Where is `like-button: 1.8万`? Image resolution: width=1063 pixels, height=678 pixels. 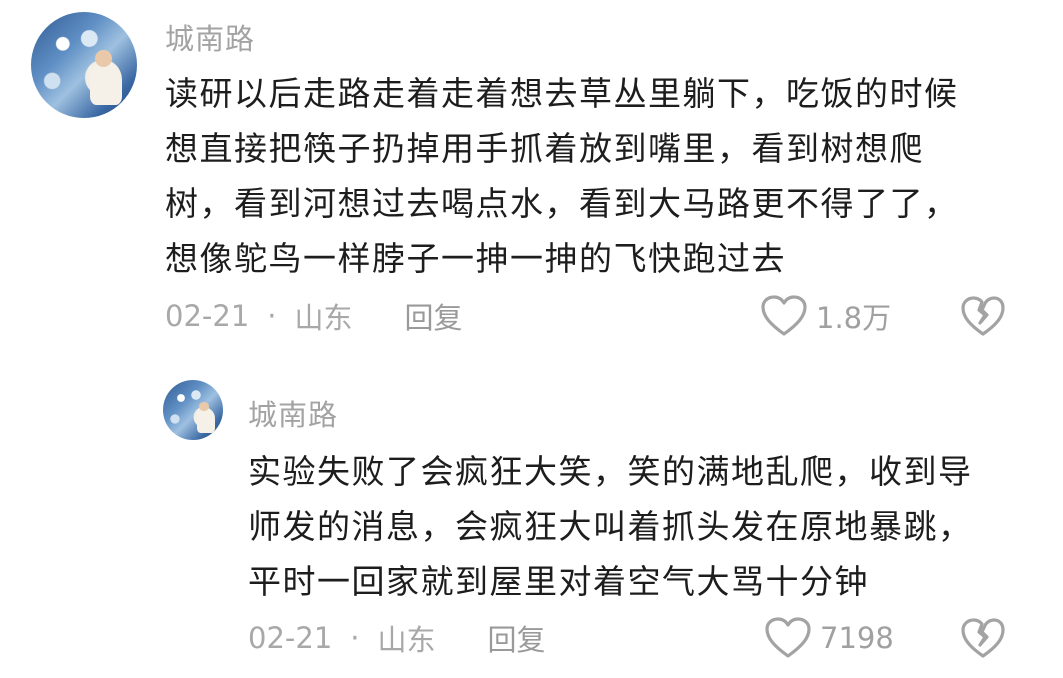
like-button: 1.8万 is located at coordinates (825, 316).